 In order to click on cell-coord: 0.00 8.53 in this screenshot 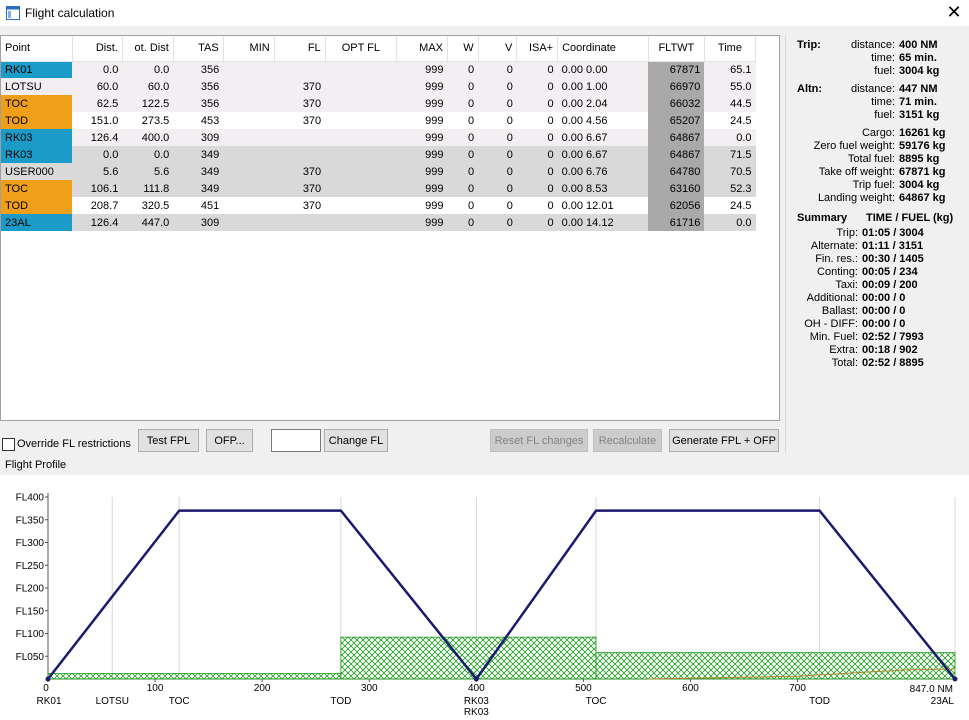, I will do `click(603, 188)`.